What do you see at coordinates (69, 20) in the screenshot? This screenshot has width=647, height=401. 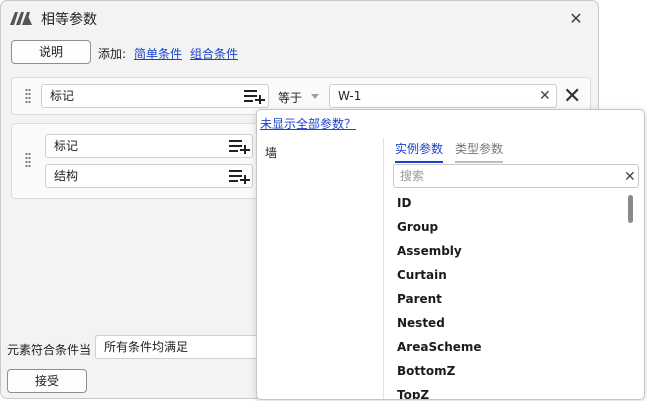 I see `window-title: 相等参数` at bounding box center [69, 20].